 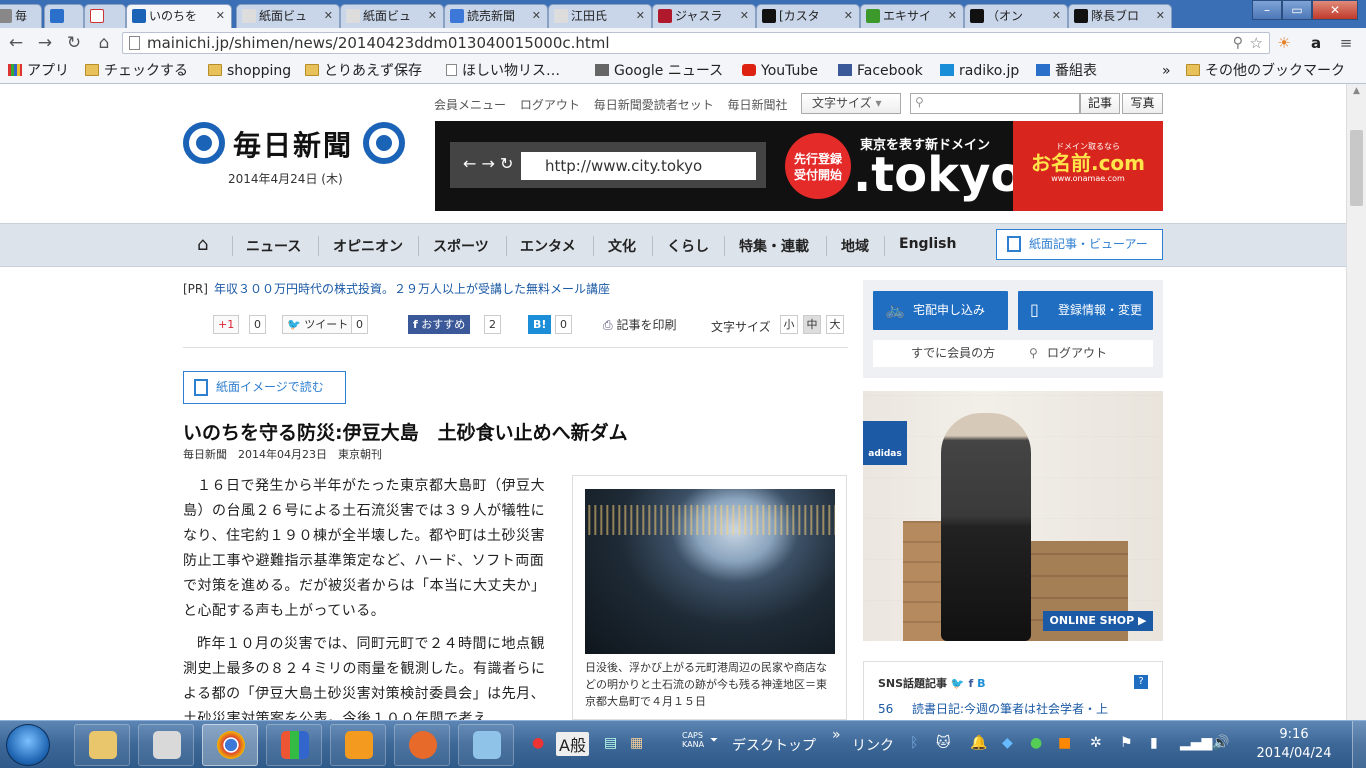 I want to click on paper-viewer-button: 紙面記事・ビューアー, so click(x=1079, y=244).